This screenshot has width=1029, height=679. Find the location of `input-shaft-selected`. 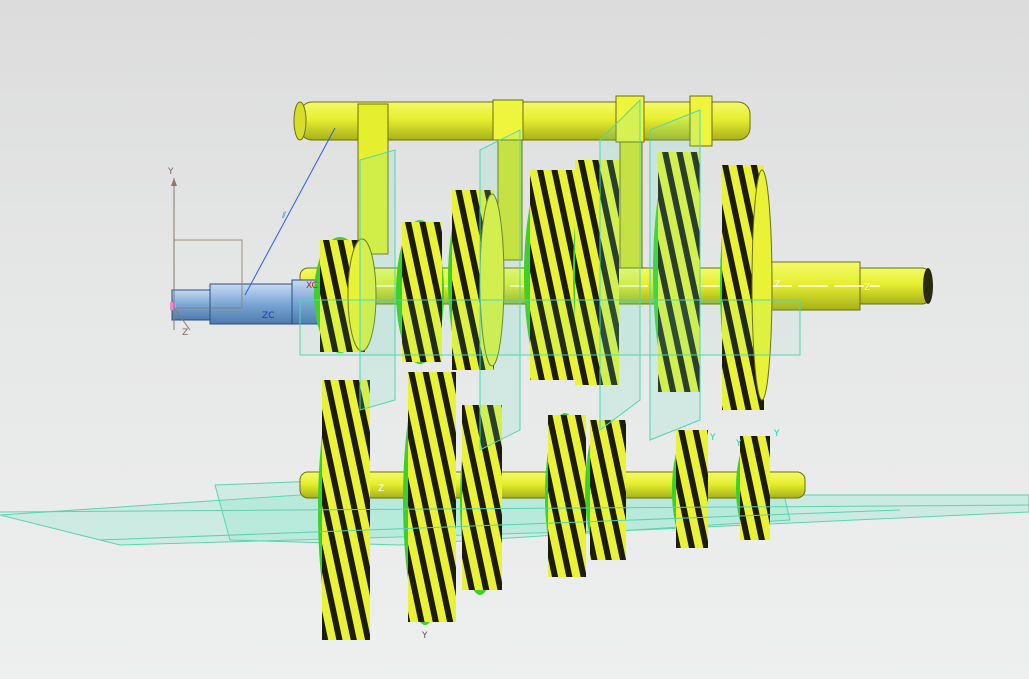

input-shaft-selected is located at coordinates (246, 302).